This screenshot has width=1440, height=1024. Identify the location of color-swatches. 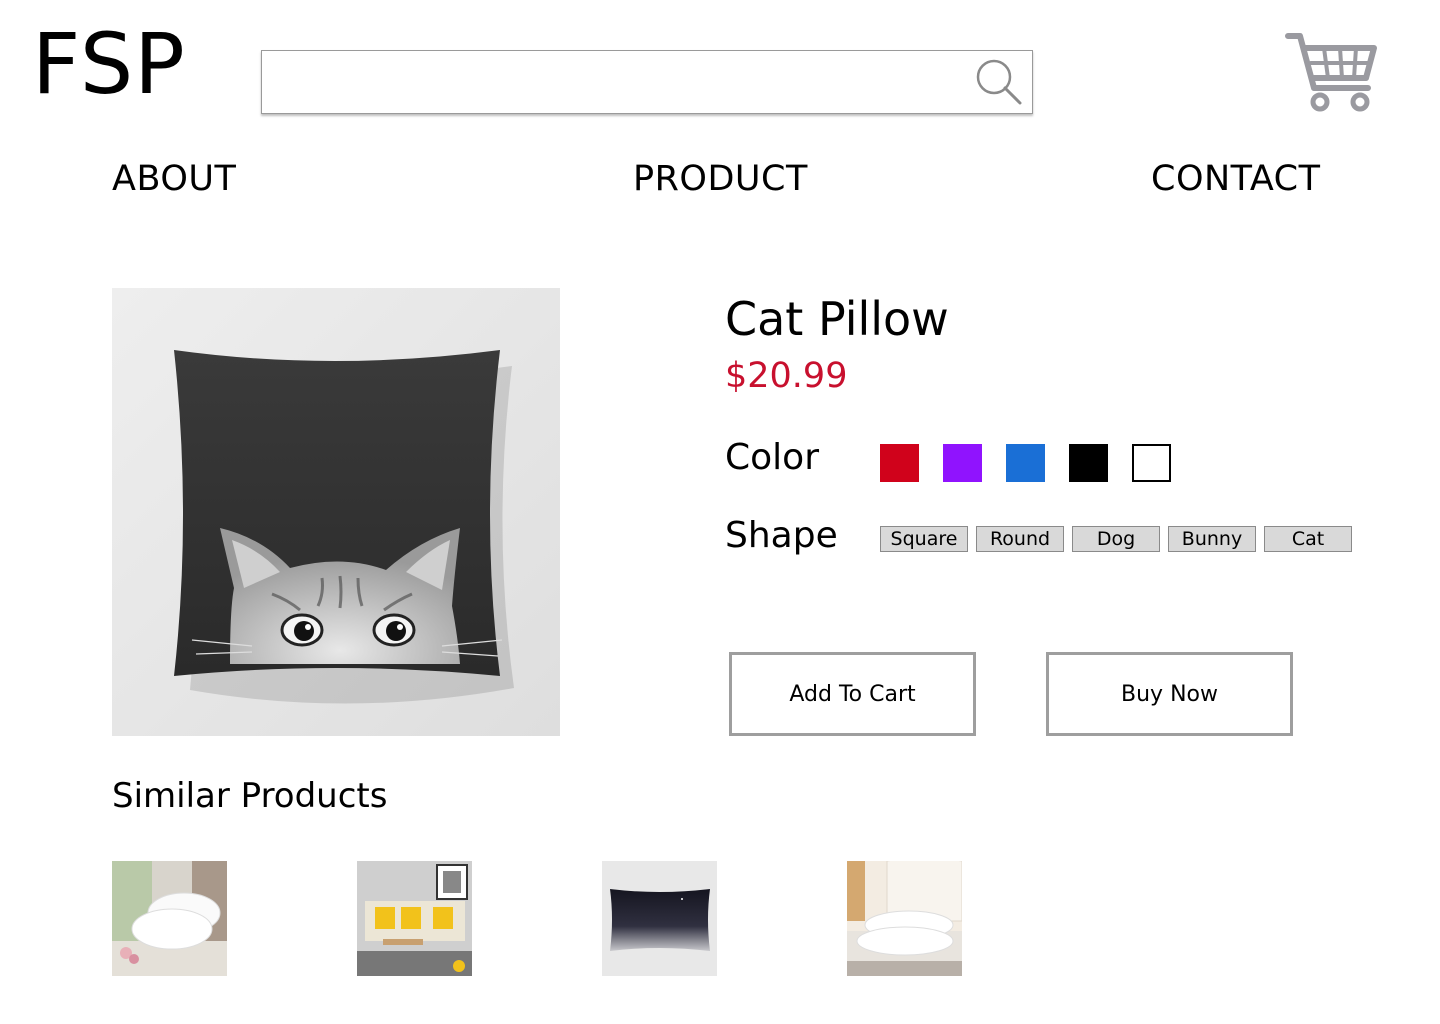
(1025, 463).